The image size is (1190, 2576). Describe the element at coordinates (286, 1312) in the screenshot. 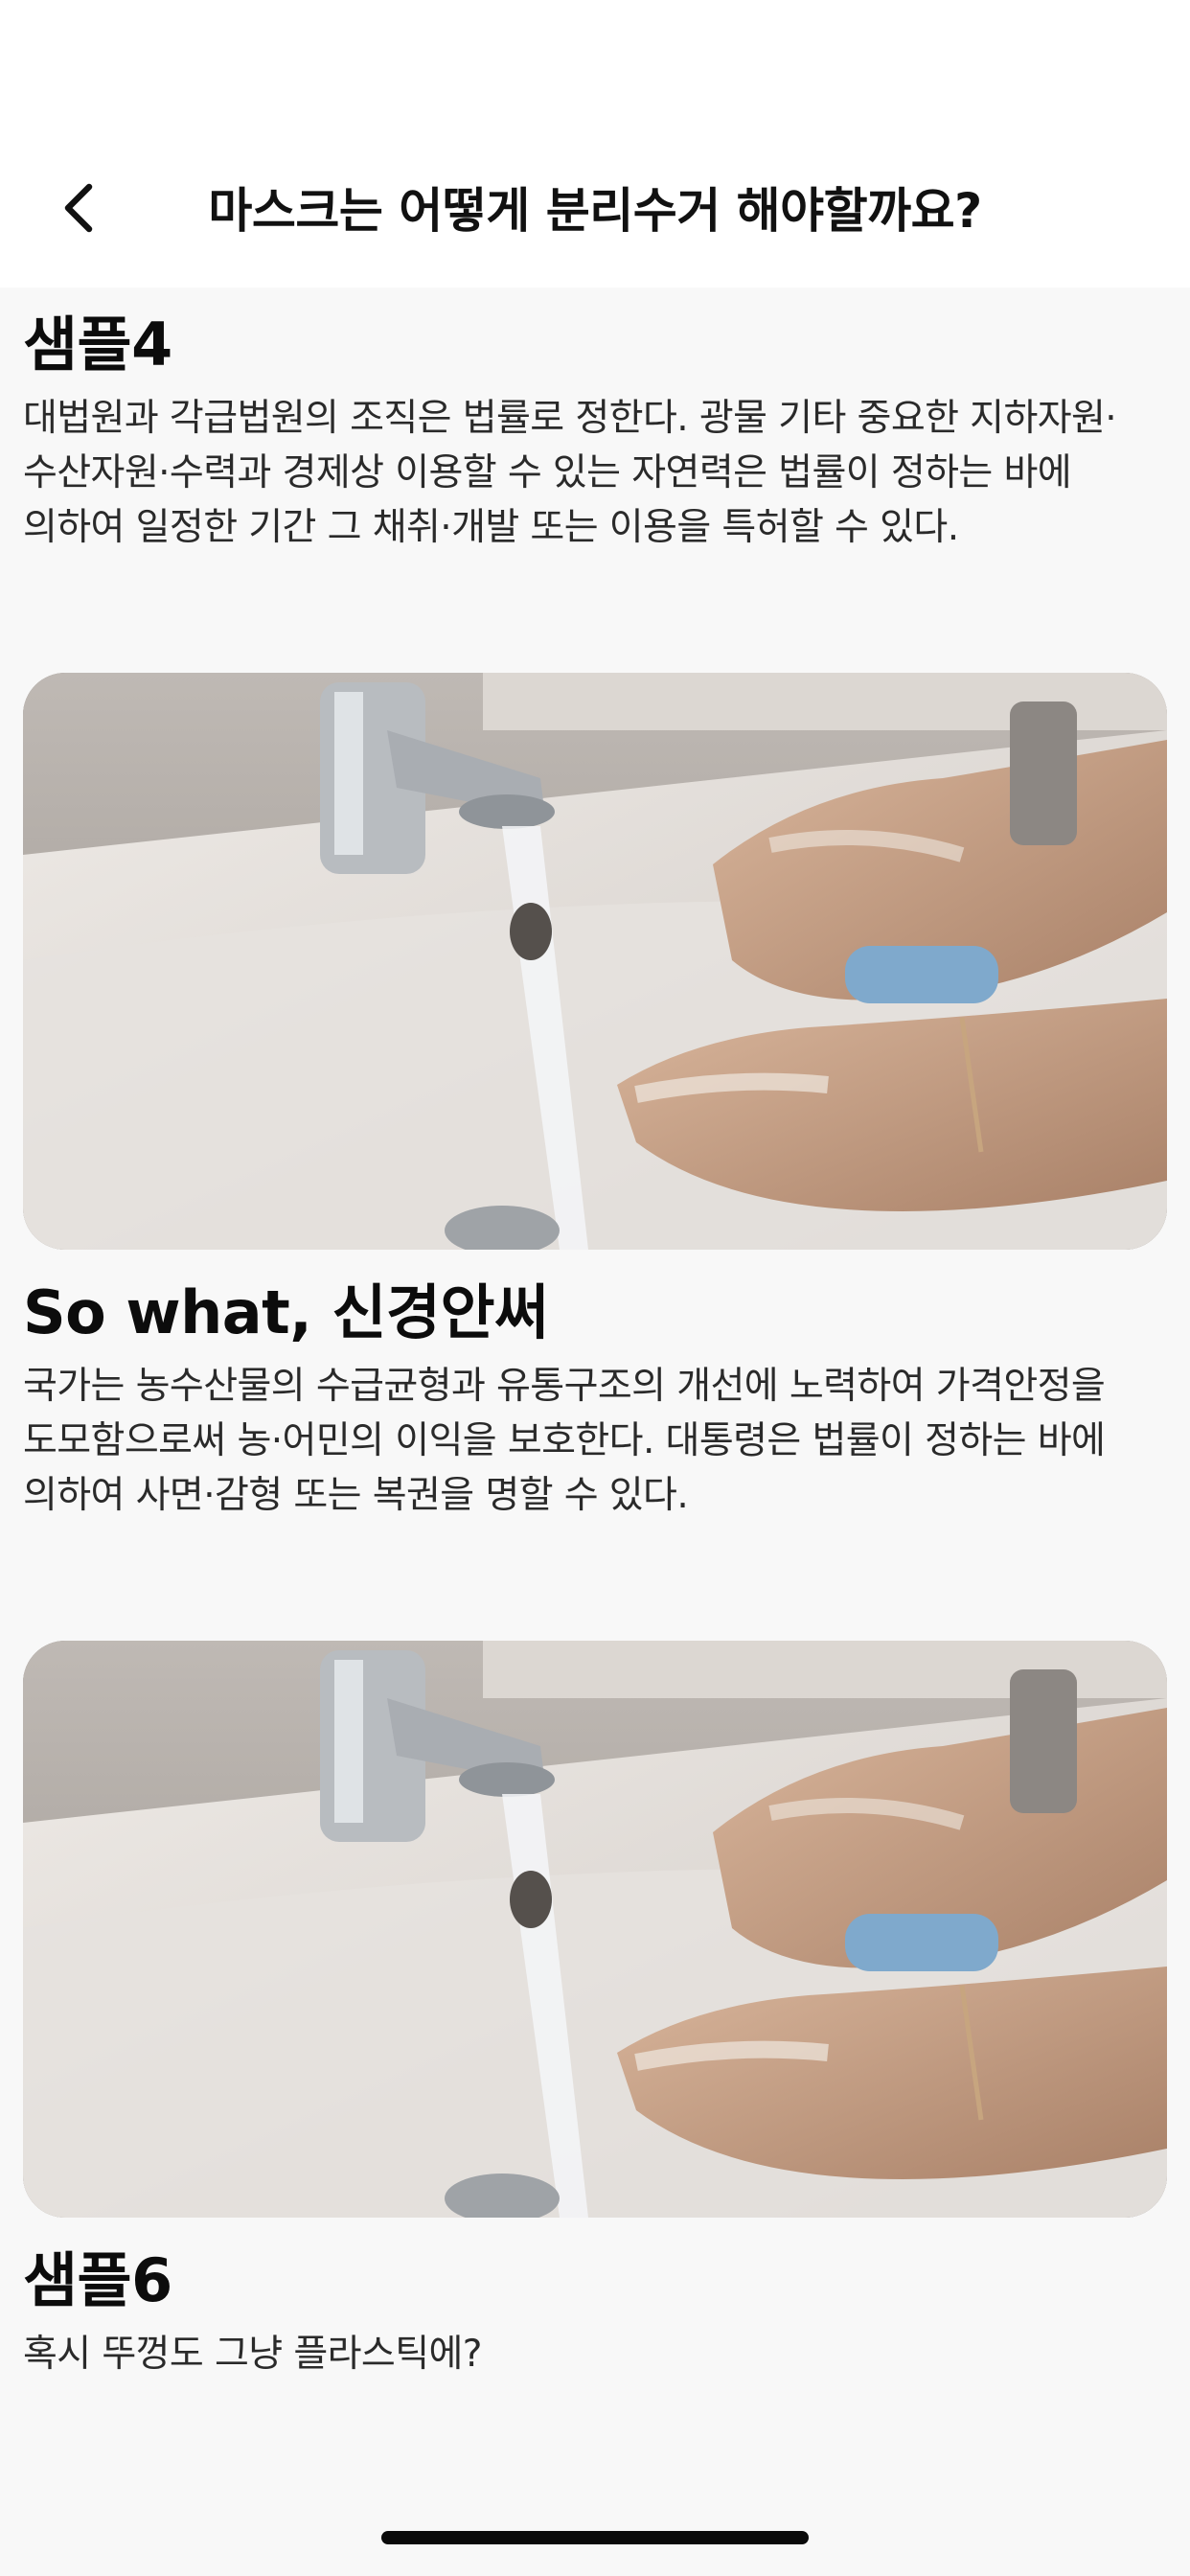

I see `section-title: So what, 신경안써` at that location.